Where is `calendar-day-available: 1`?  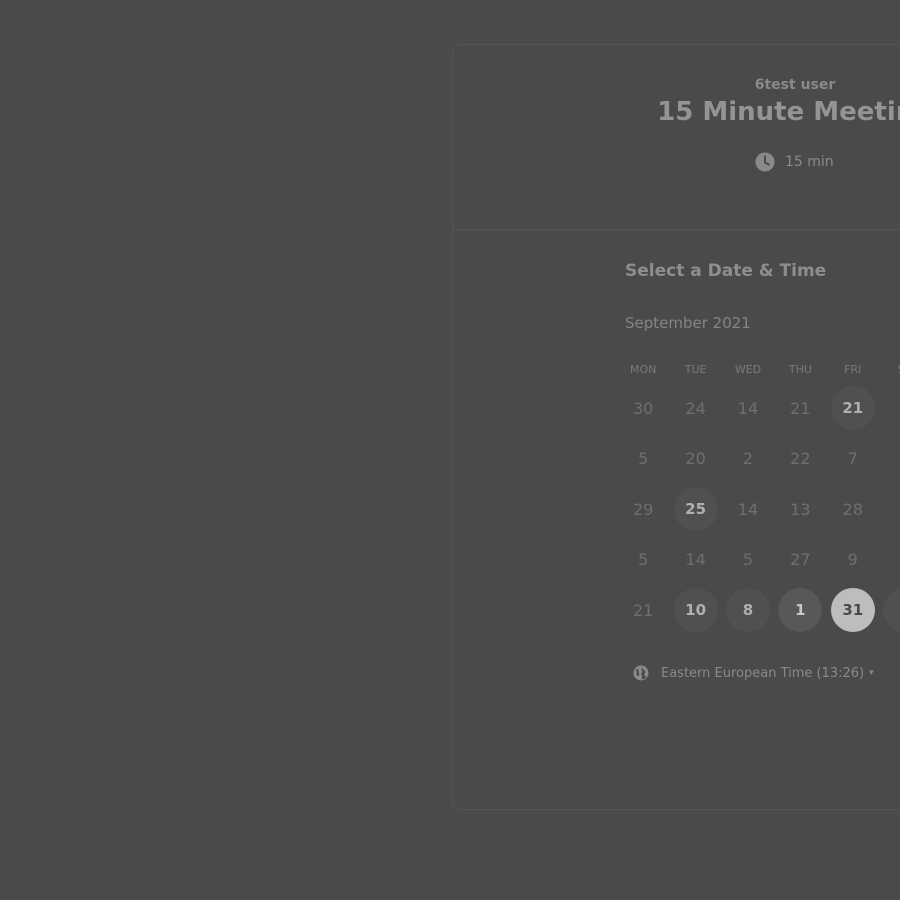
calendar-day-available: 1 is located at coordinates (800, 610).